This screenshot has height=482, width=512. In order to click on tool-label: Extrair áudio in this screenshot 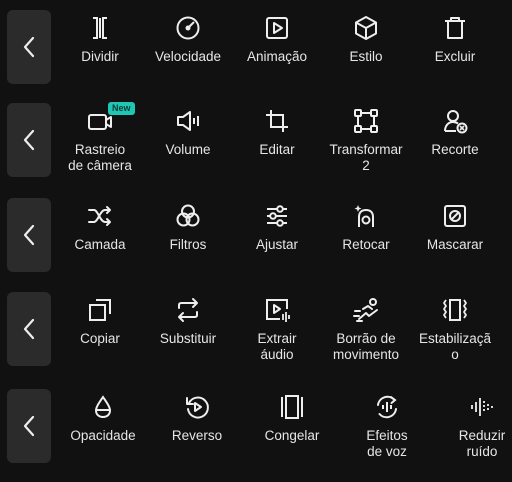, I will do `click(277, 346)`.